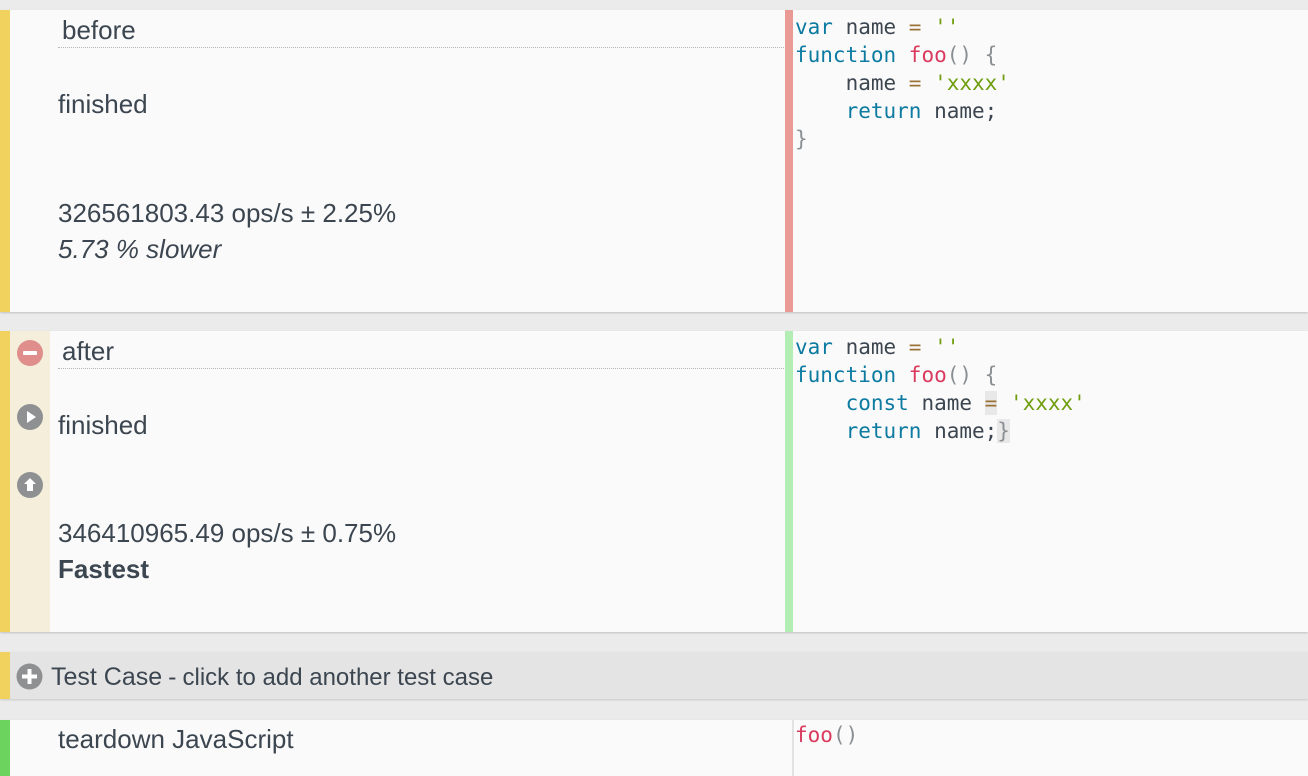 The image size is (1308, 776). What do you see at coordinates (654, 675) in the screenshot?
I see `add-test-case-bar: Test Case - click to add another test case` at bounding box center [654, 675].